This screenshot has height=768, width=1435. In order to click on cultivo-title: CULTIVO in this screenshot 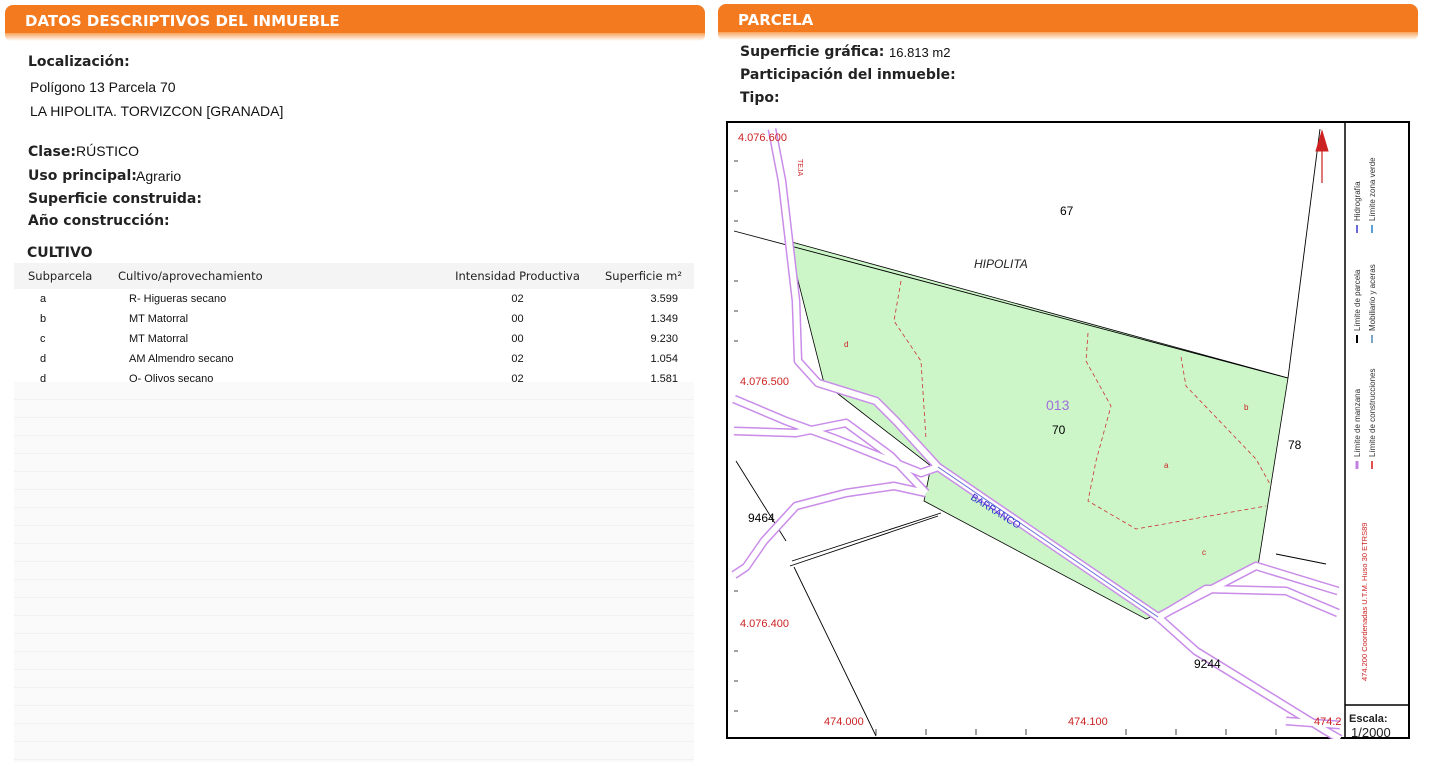, I will do `click(60, 253)`.